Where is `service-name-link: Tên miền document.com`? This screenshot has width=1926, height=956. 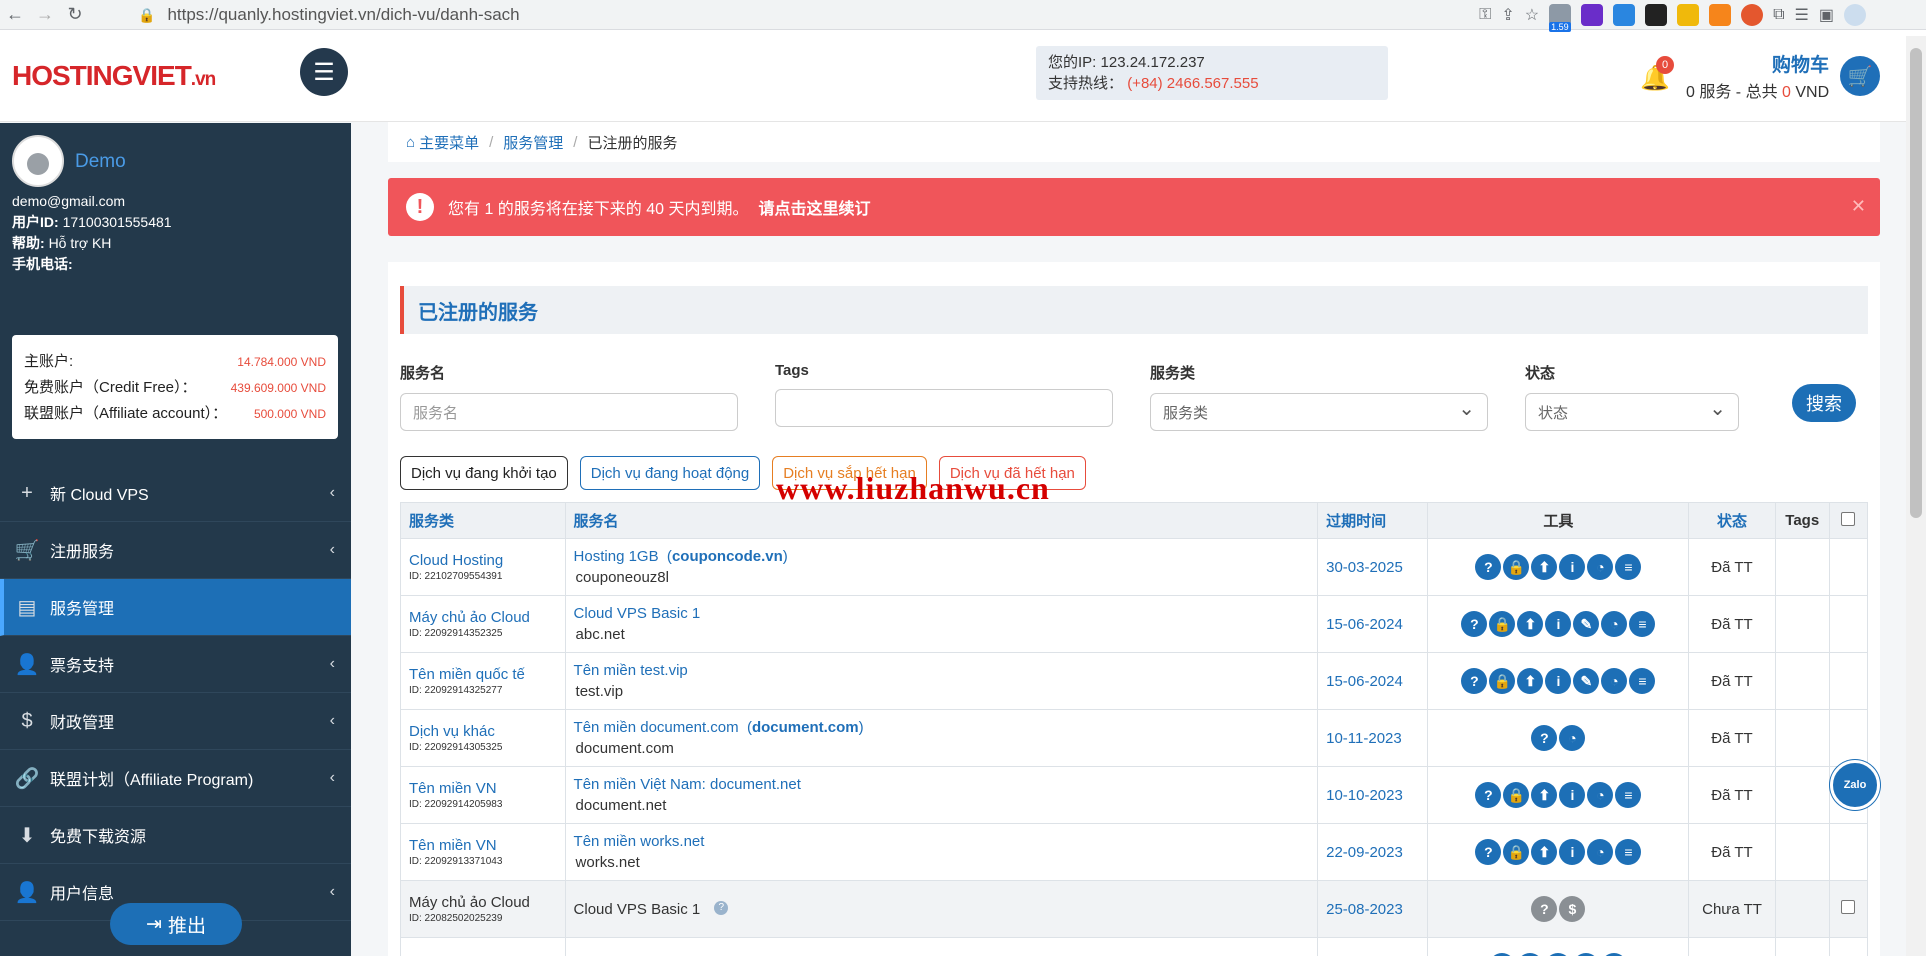
service-name-link: Tên miền document.com is located at coordinates (656, 727).